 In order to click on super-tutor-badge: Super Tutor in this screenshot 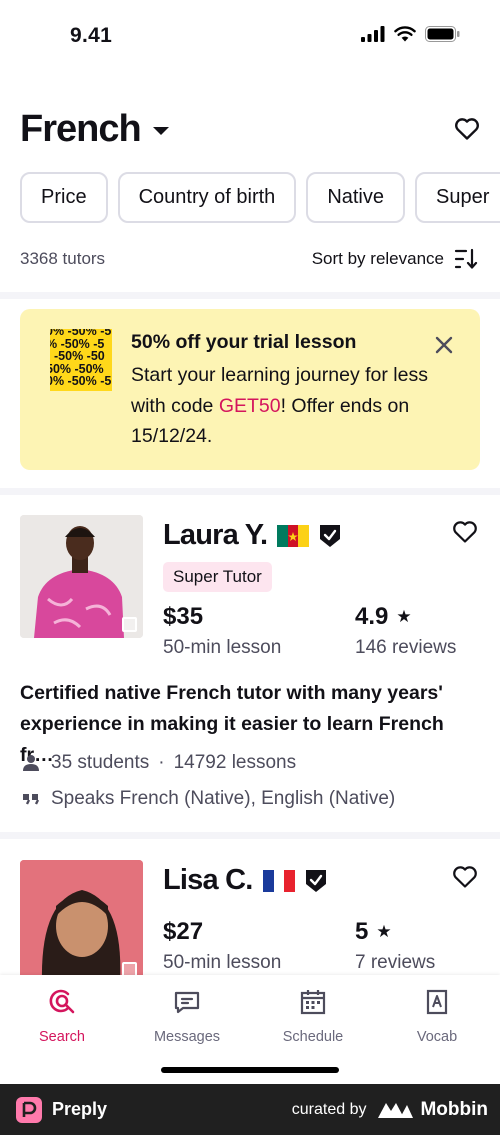, I will do `click(217, 577)`.